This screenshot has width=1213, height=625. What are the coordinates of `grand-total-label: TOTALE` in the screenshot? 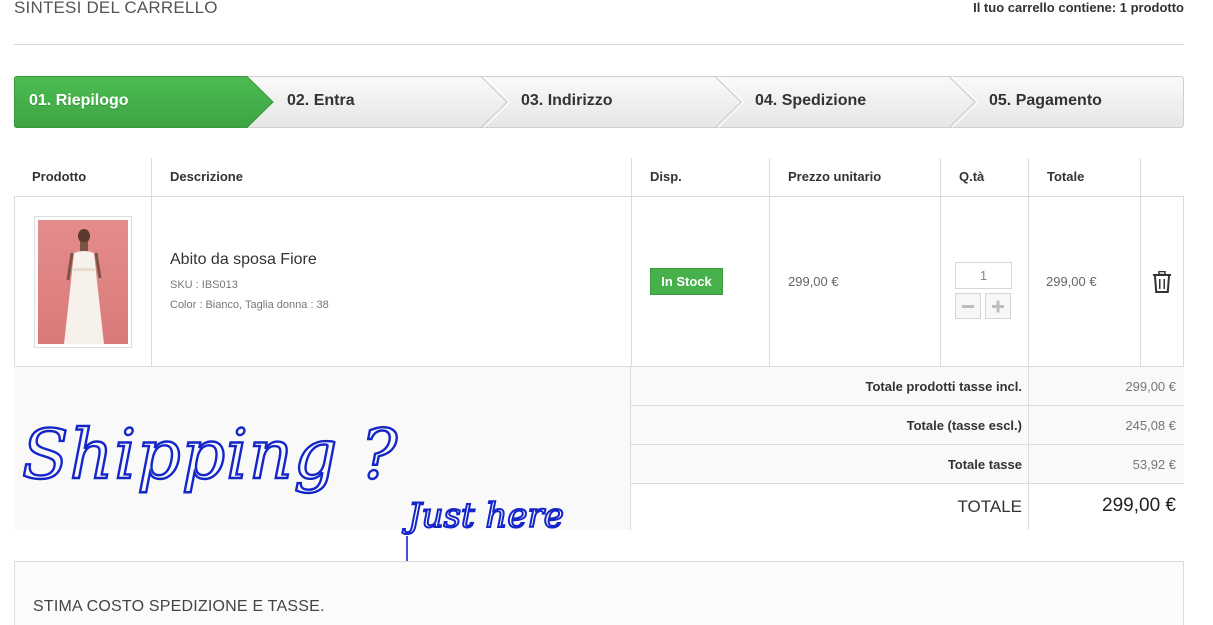 It's located at (989, 506).